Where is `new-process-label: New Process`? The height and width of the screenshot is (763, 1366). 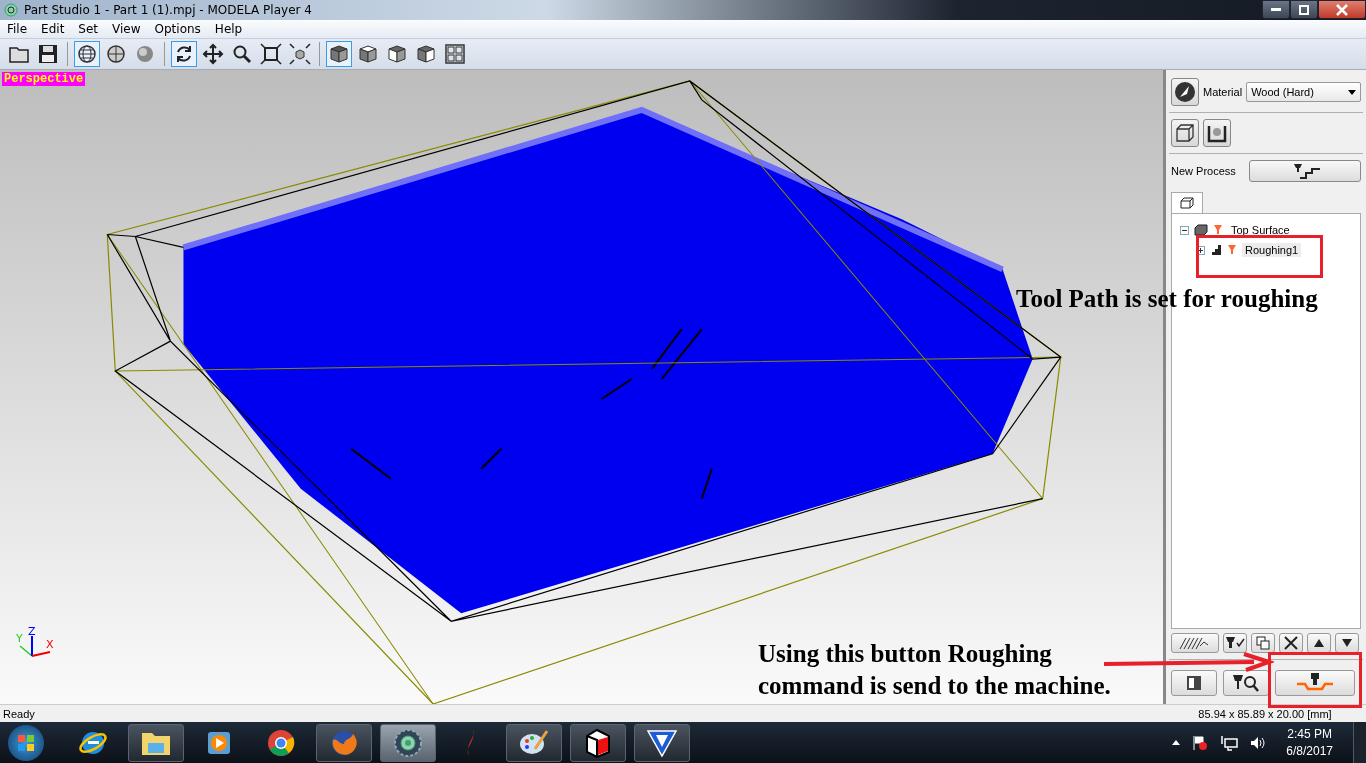 new-process-label: New Process is located at coordinates (1203, 171).